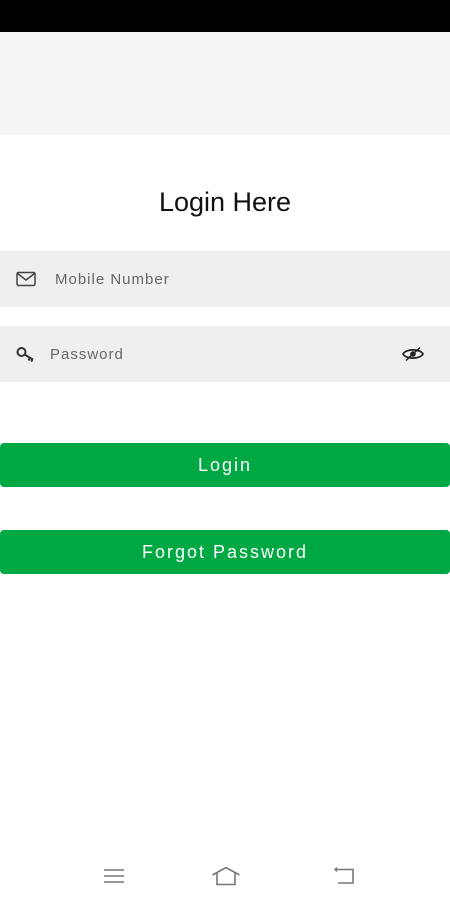 The height and width of the screenshot is (900, 450). I want to click on app-bar, so click(225, 83).